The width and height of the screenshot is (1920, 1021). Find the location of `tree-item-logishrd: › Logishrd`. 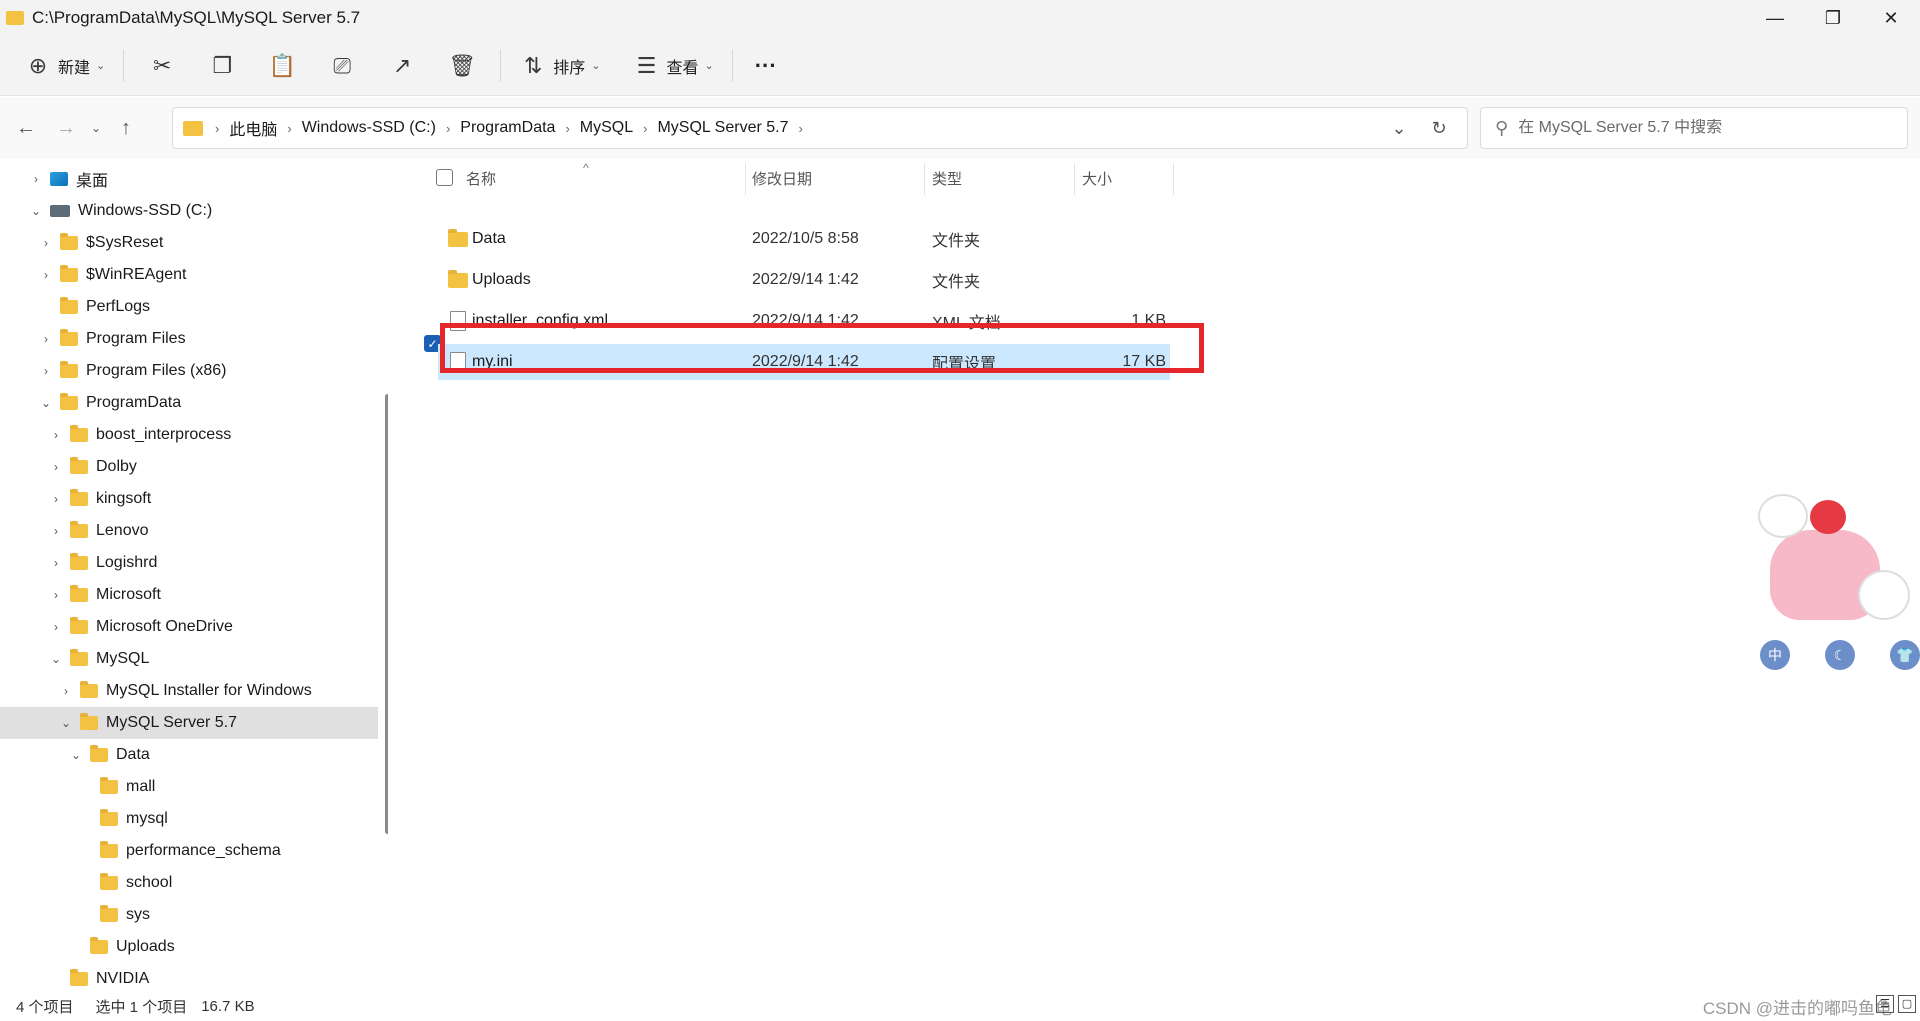

tree-item-logishrd: › Logishrd is located at coordinates (189, 563).